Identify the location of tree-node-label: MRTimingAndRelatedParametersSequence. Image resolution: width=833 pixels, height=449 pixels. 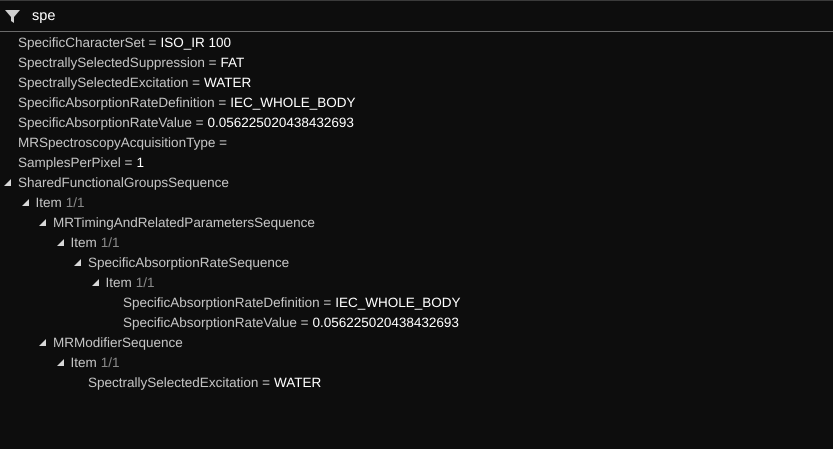
(184, 223).